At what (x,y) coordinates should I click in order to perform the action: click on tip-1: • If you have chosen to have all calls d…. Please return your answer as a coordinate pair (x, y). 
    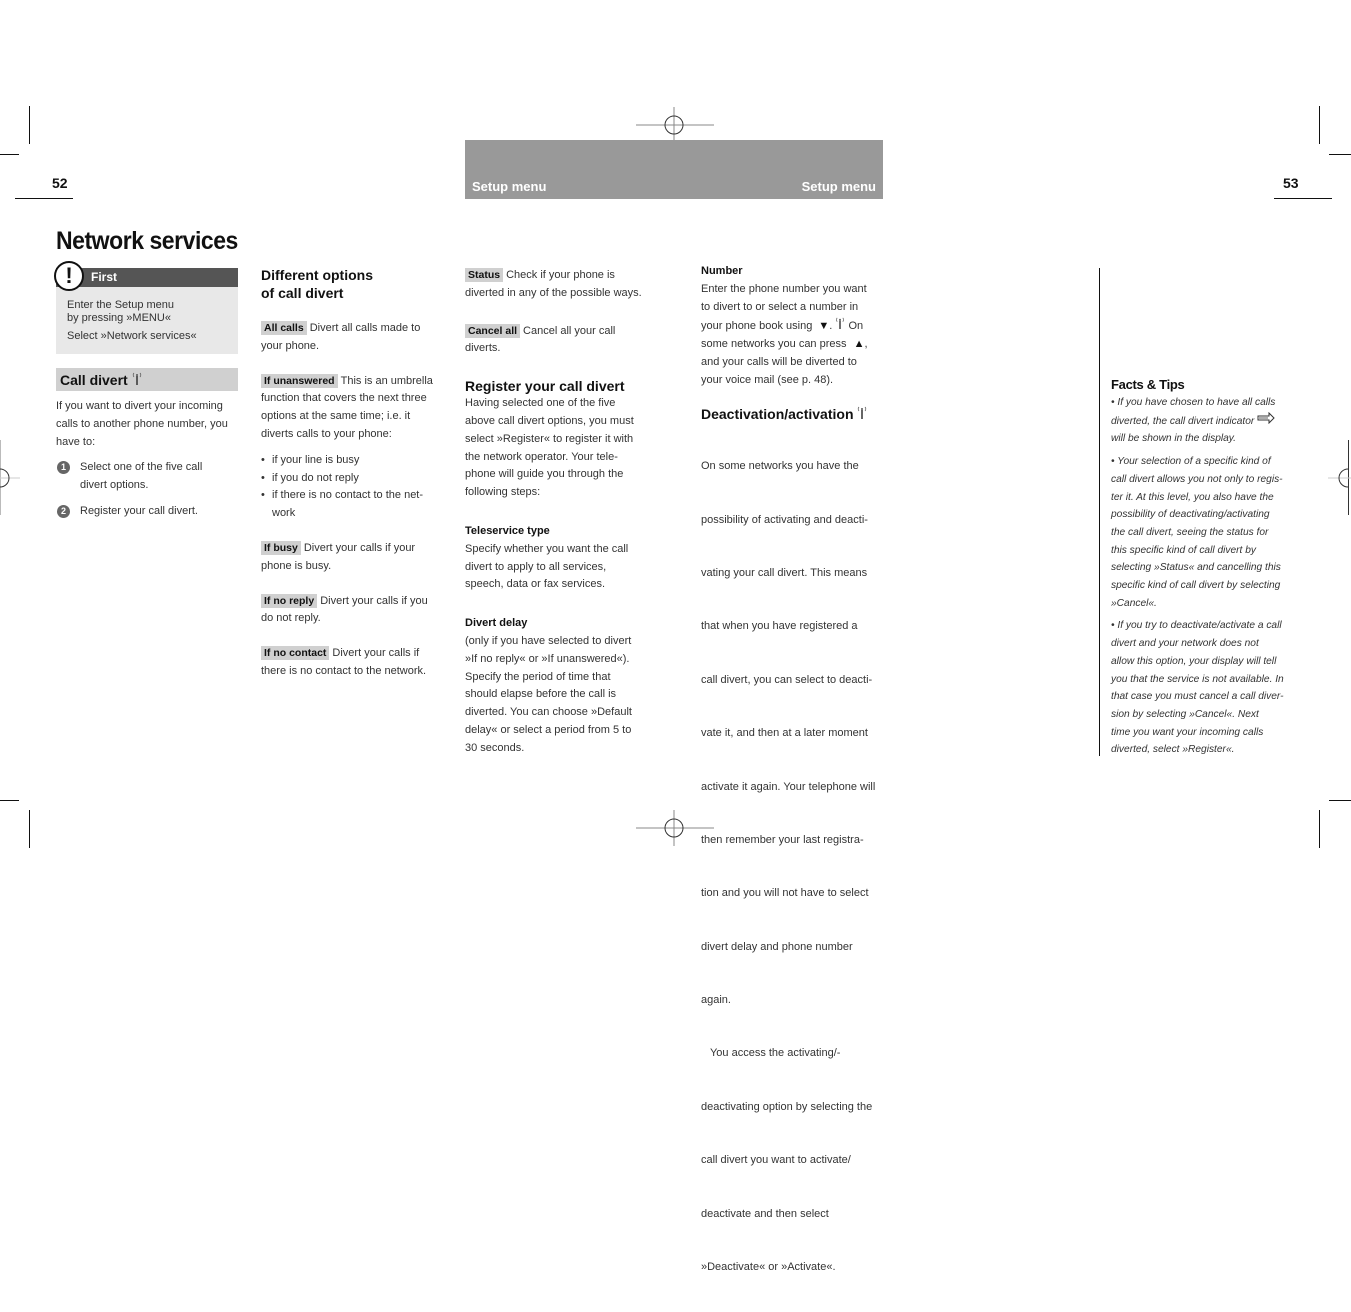
    Looking at the image, I should click on (1206, 421).